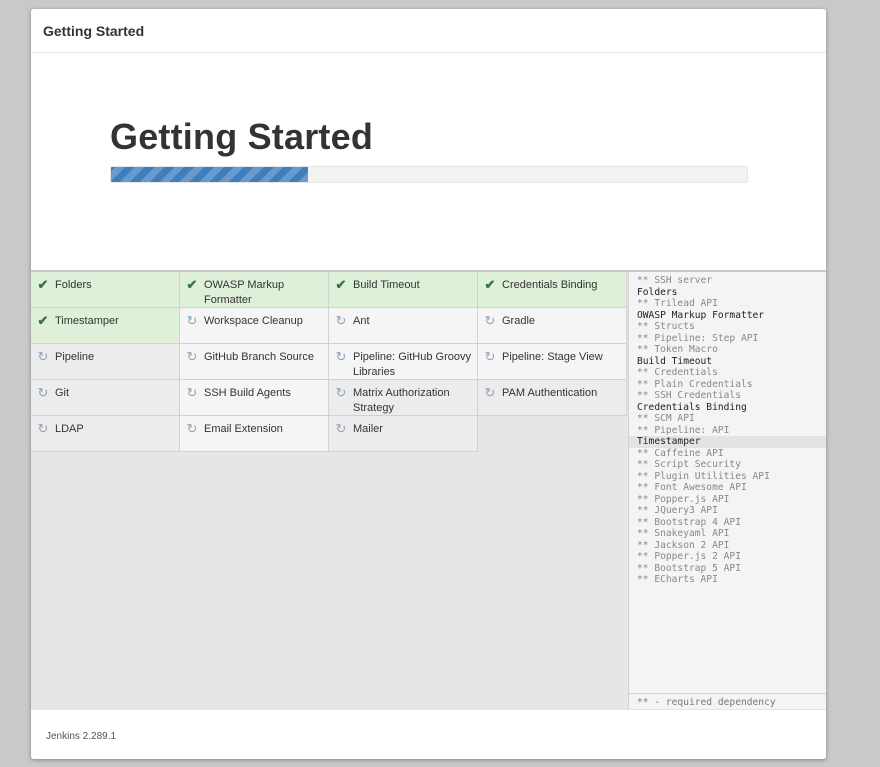 The width and height of the screenshot is (880, 767). I want to click on plugin-item: ✔ OWASP Markup Formatter, so click(254, 290).